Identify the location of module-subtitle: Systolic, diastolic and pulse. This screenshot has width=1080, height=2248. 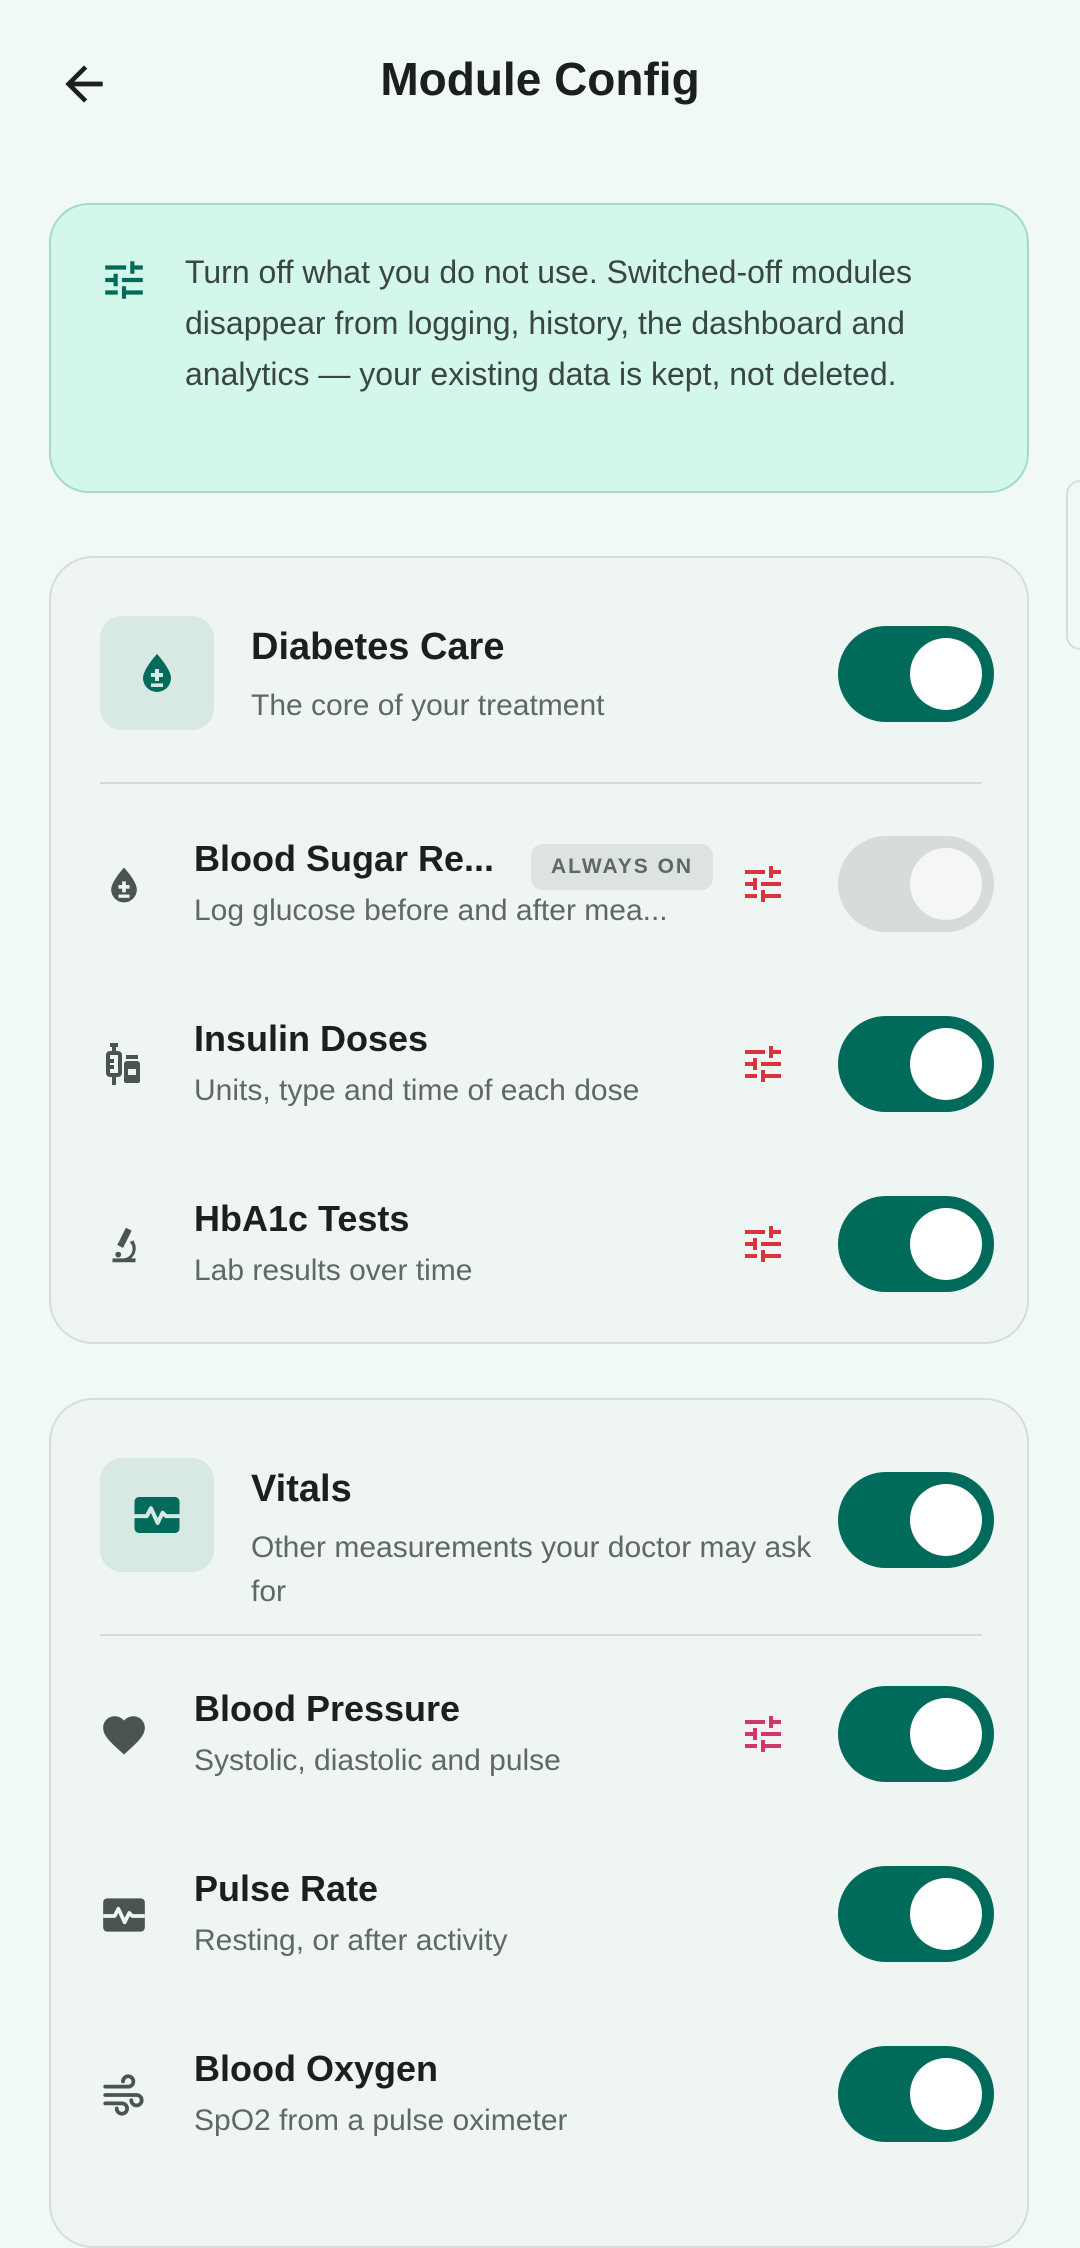
(377, 1760).